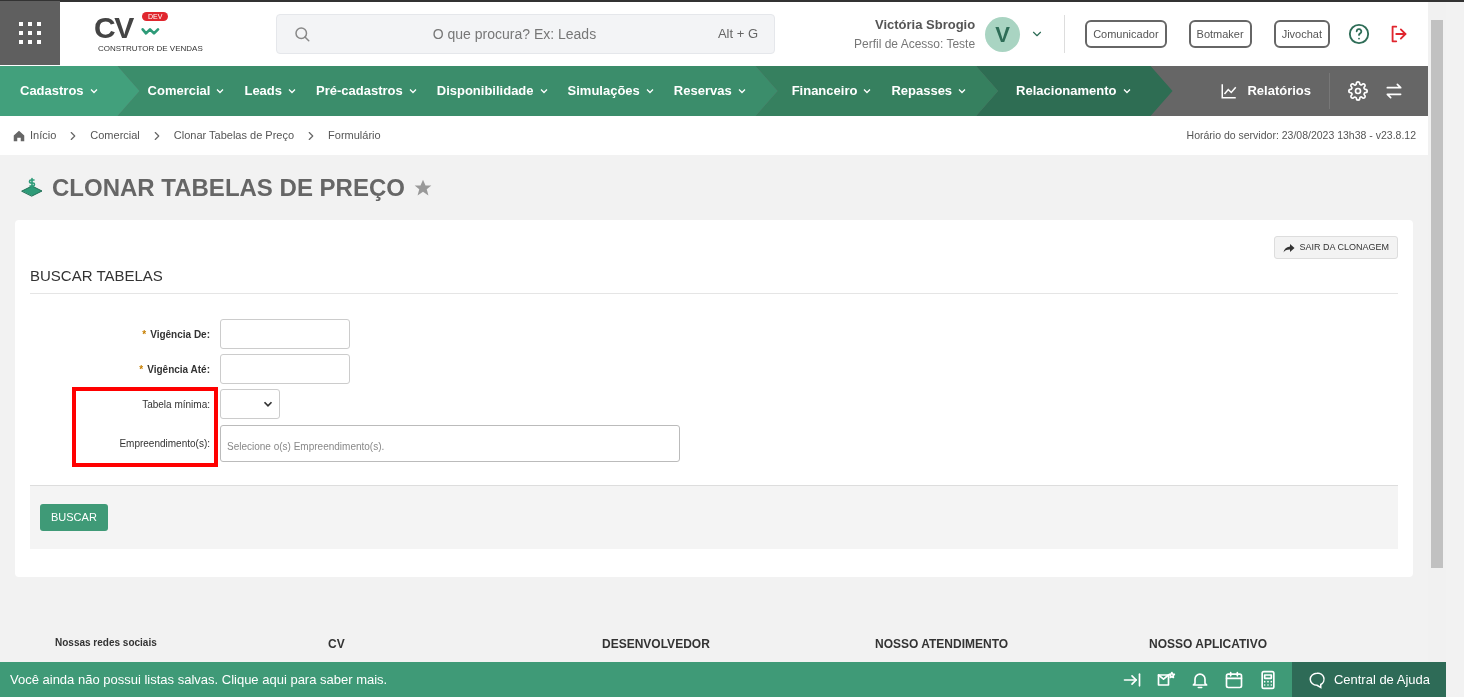 The image size is (1464, 697). What do you see at coordinates (710, 91) in the screenshot?
I see `nav-menu-item: Reservas` at bounding box center [710, 91].